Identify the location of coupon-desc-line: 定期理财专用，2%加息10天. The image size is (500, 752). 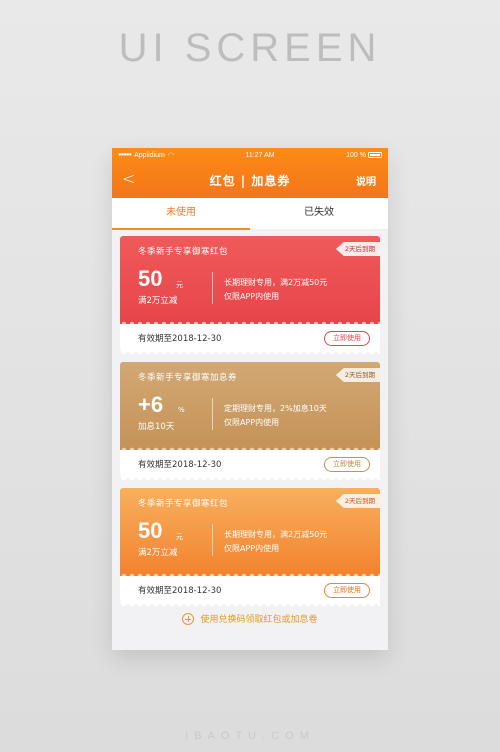
(275, 408).